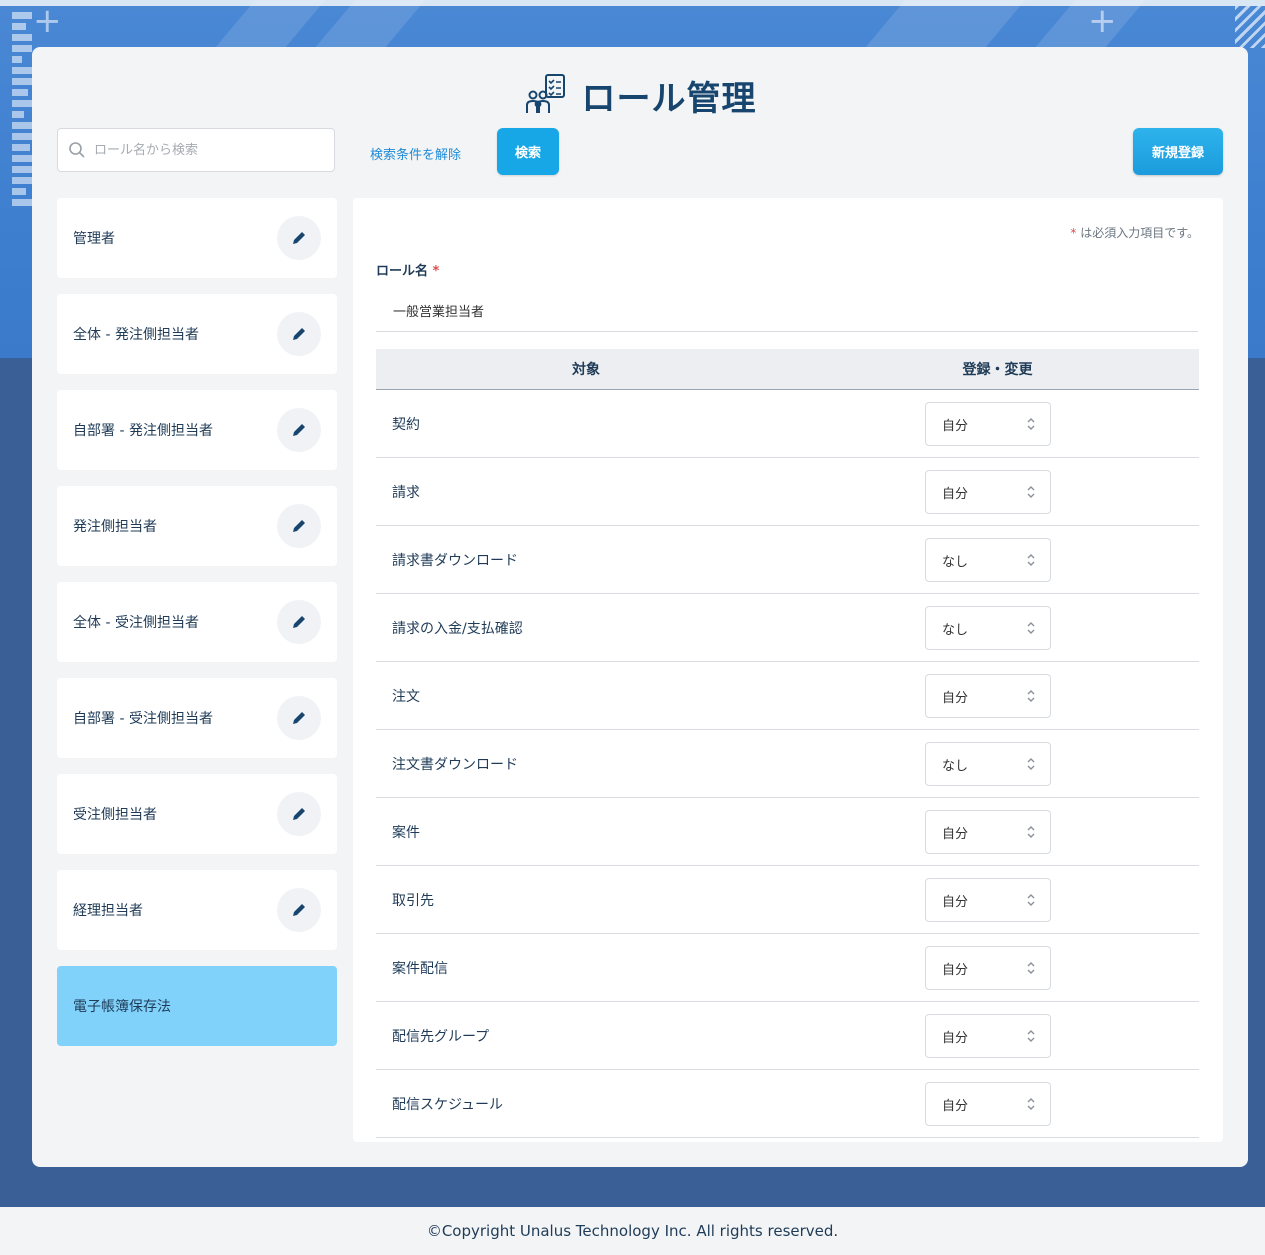 Image resolution: width=1265 pixels, height=1255 pixels. I want to click on role-item: 自部署 - 発注側担当者, so click(197, 430).